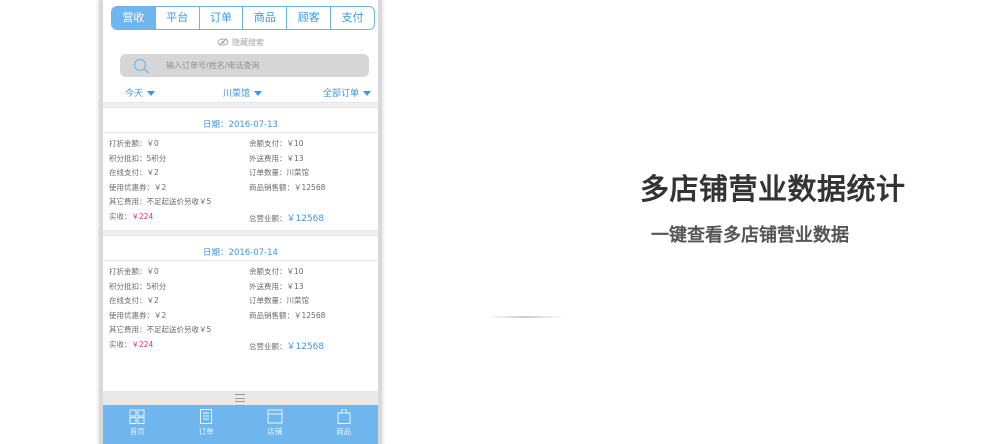  Describe the element at coordinates (275, 416) in the screenshot. I see `store-icon` at that location.